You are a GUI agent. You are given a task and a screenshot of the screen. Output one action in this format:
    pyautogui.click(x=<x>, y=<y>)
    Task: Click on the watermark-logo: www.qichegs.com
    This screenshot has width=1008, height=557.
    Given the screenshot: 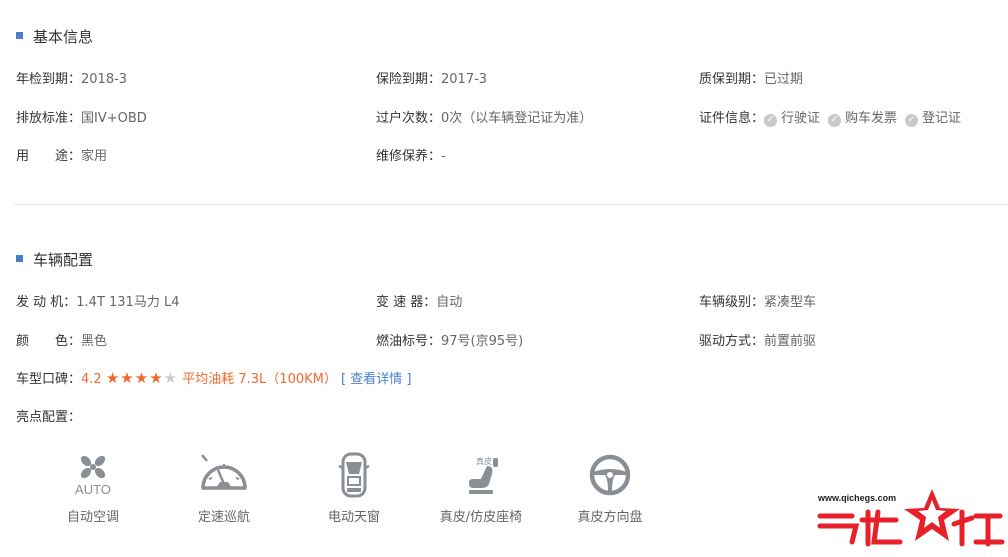 What is the action you would take?
    pyautogui.click(x=910, y=519)
    